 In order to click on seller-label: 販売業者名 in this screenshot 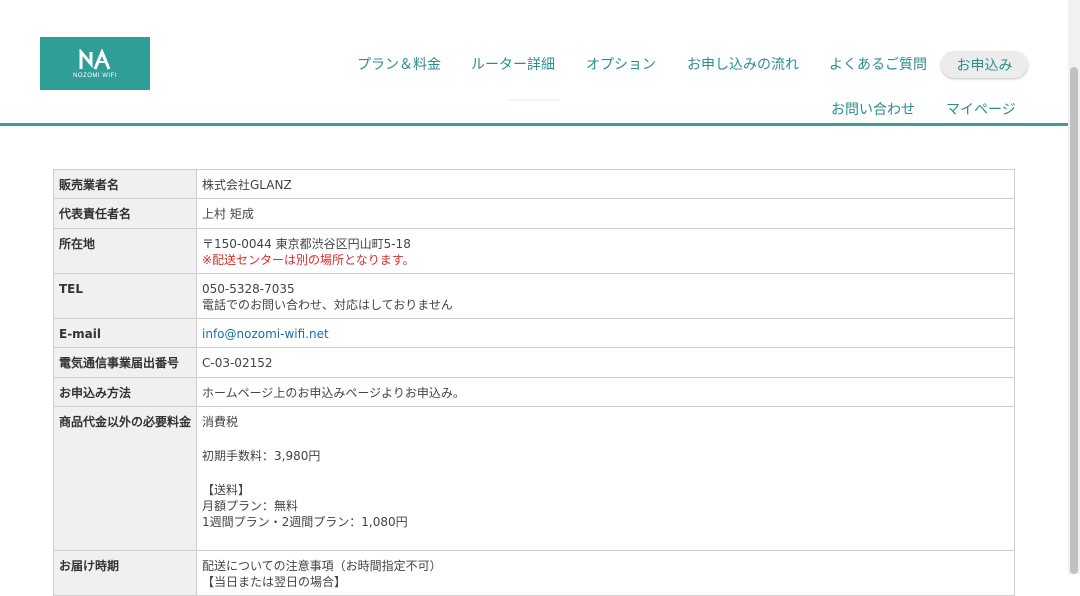, I will do `click(125, 184)`.